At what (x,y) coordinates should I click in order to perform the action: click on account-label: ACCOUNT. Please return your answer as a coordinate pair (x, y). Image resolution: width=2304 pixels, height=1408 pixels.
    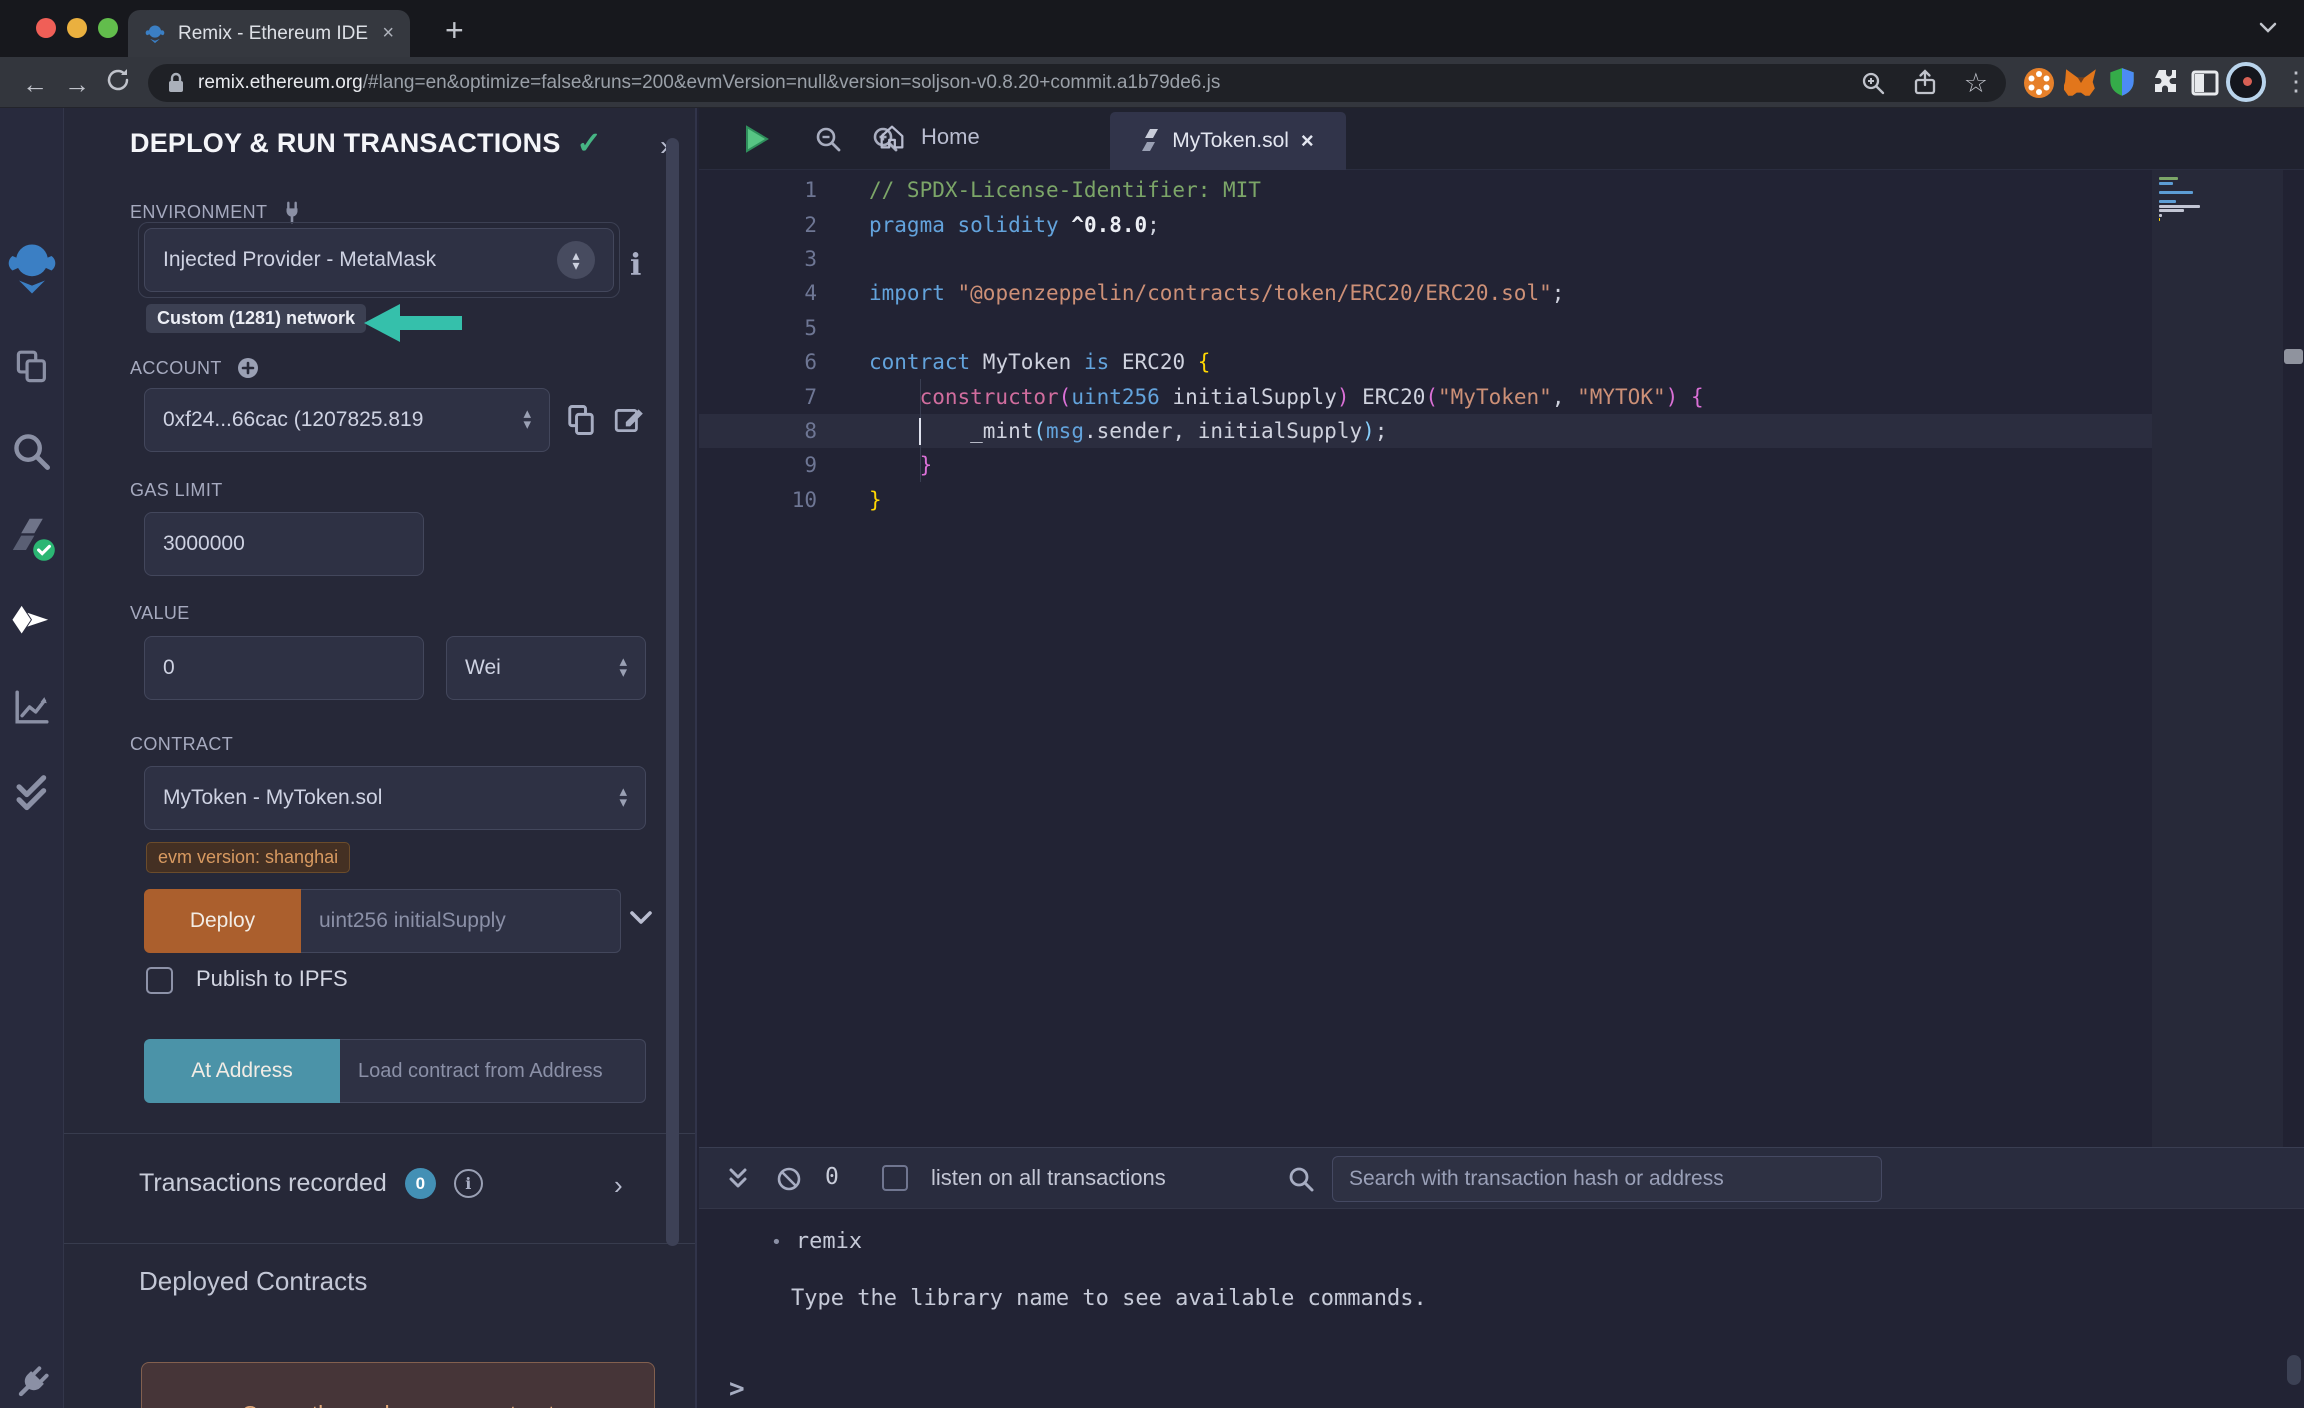
    Looking at the image, I should click on (195, 368).